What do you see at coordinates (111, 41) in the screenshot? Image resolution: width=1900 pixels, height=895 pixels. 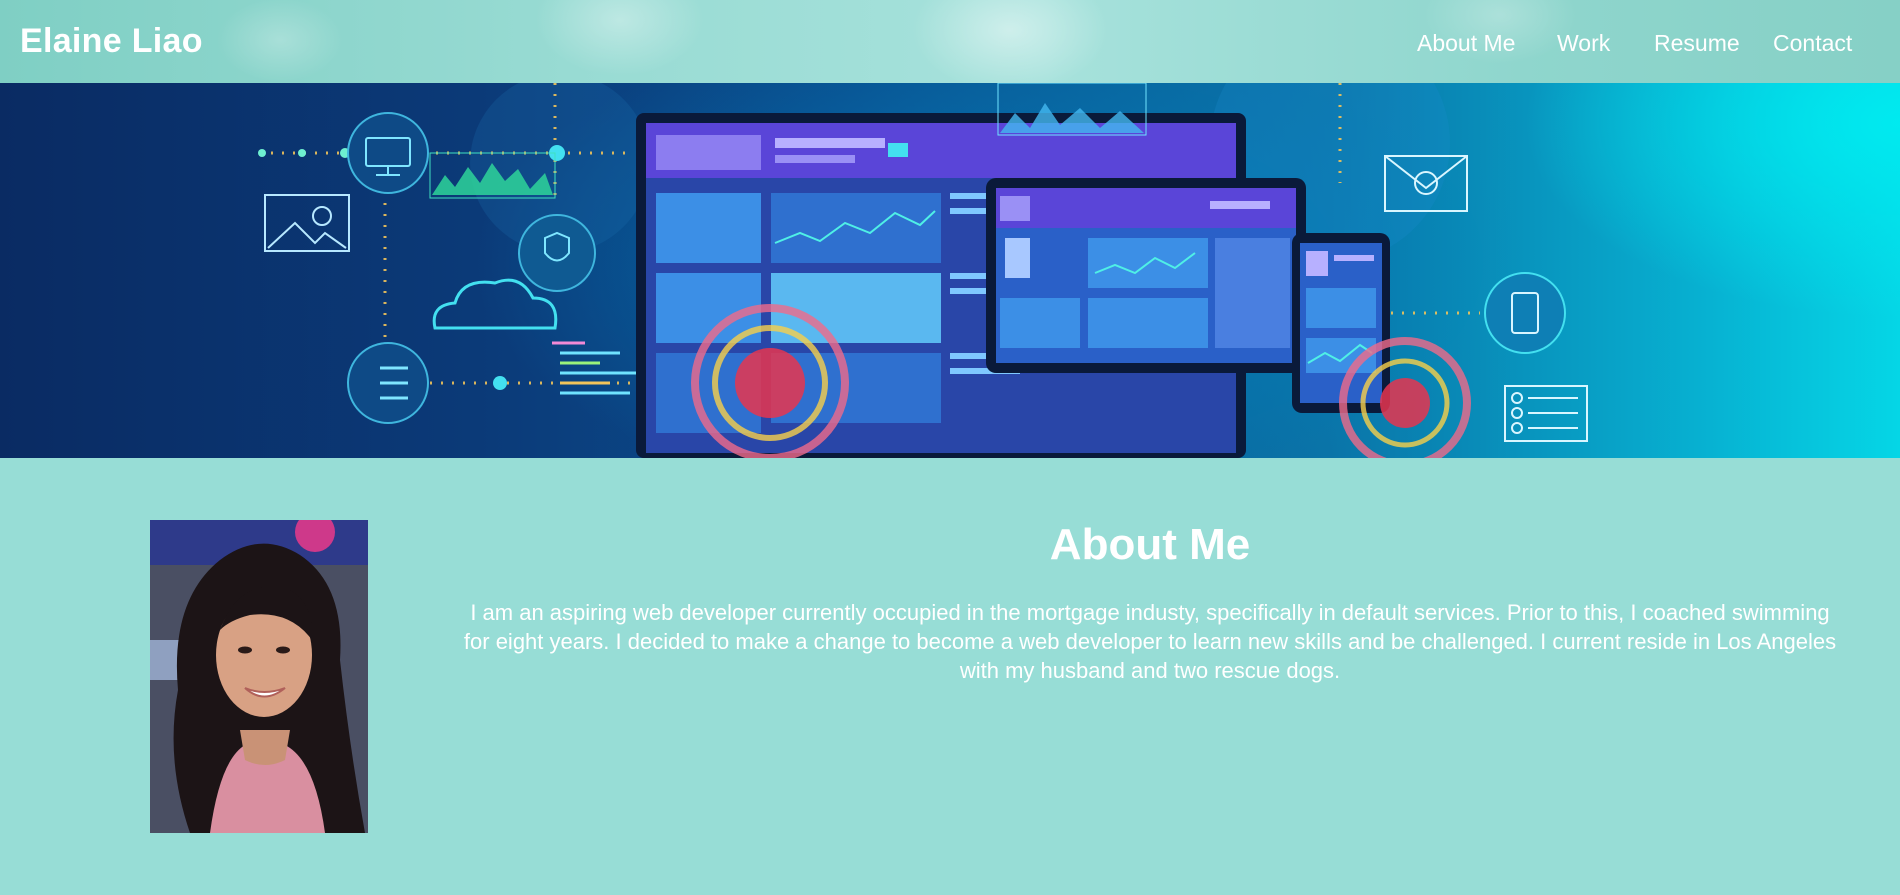 I see `brand-logo: Elaine Liao` at bounding box center [111, 41].